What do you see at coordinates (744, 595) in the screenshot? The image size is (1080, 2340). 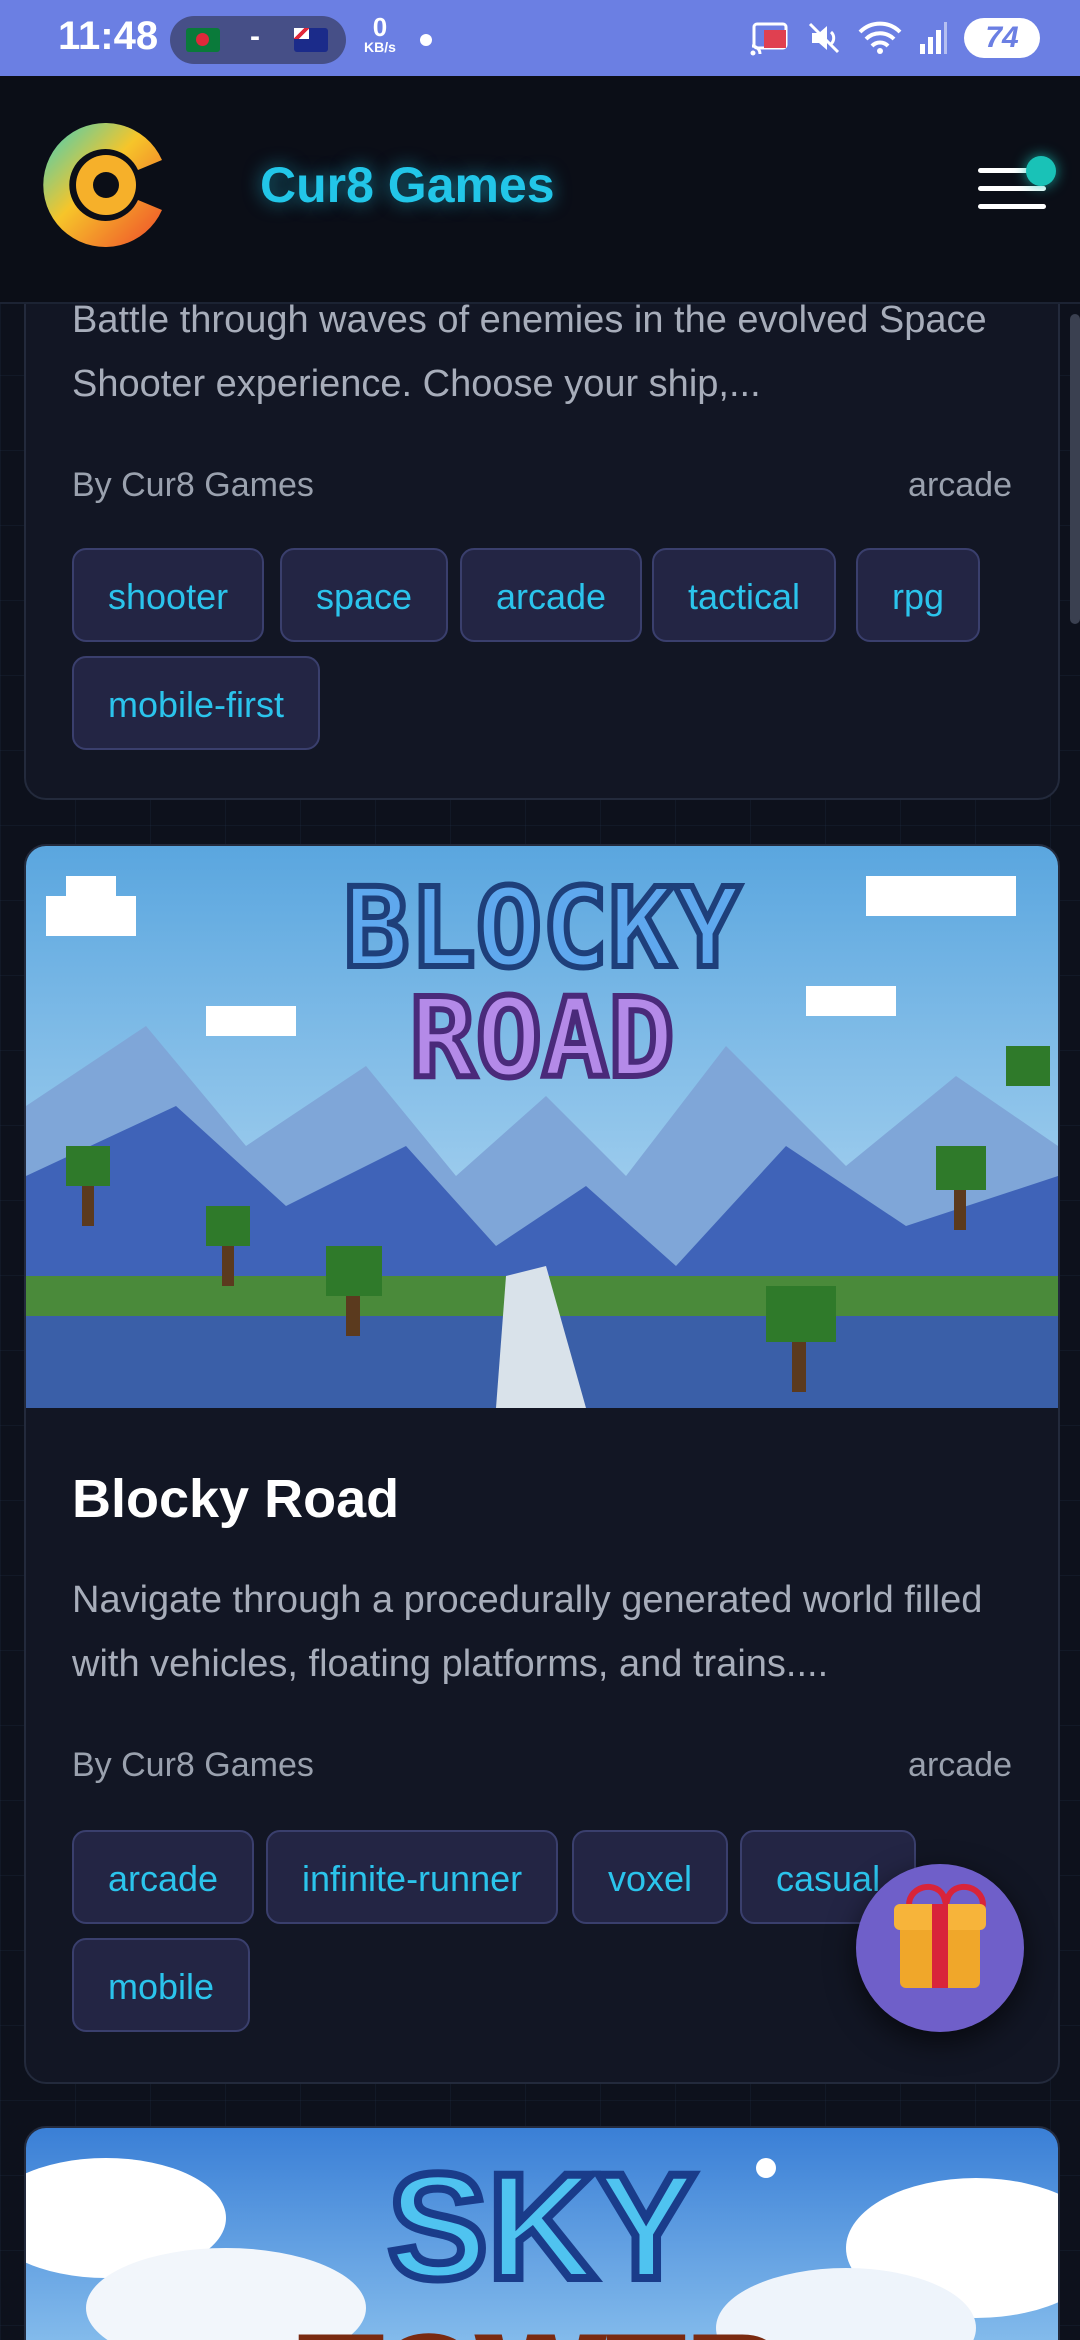 I see `tag-chip: tactical` at bounding box center [744, 595].